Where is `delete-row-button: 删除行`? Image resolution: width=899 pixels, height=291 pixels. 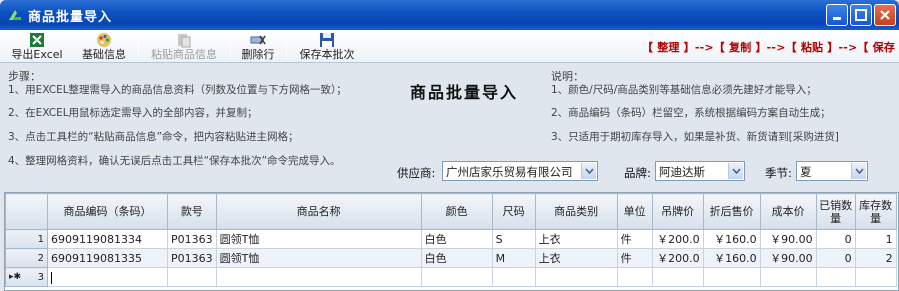 delete-row-button: 删除行 is located at coordinates (258, 46).